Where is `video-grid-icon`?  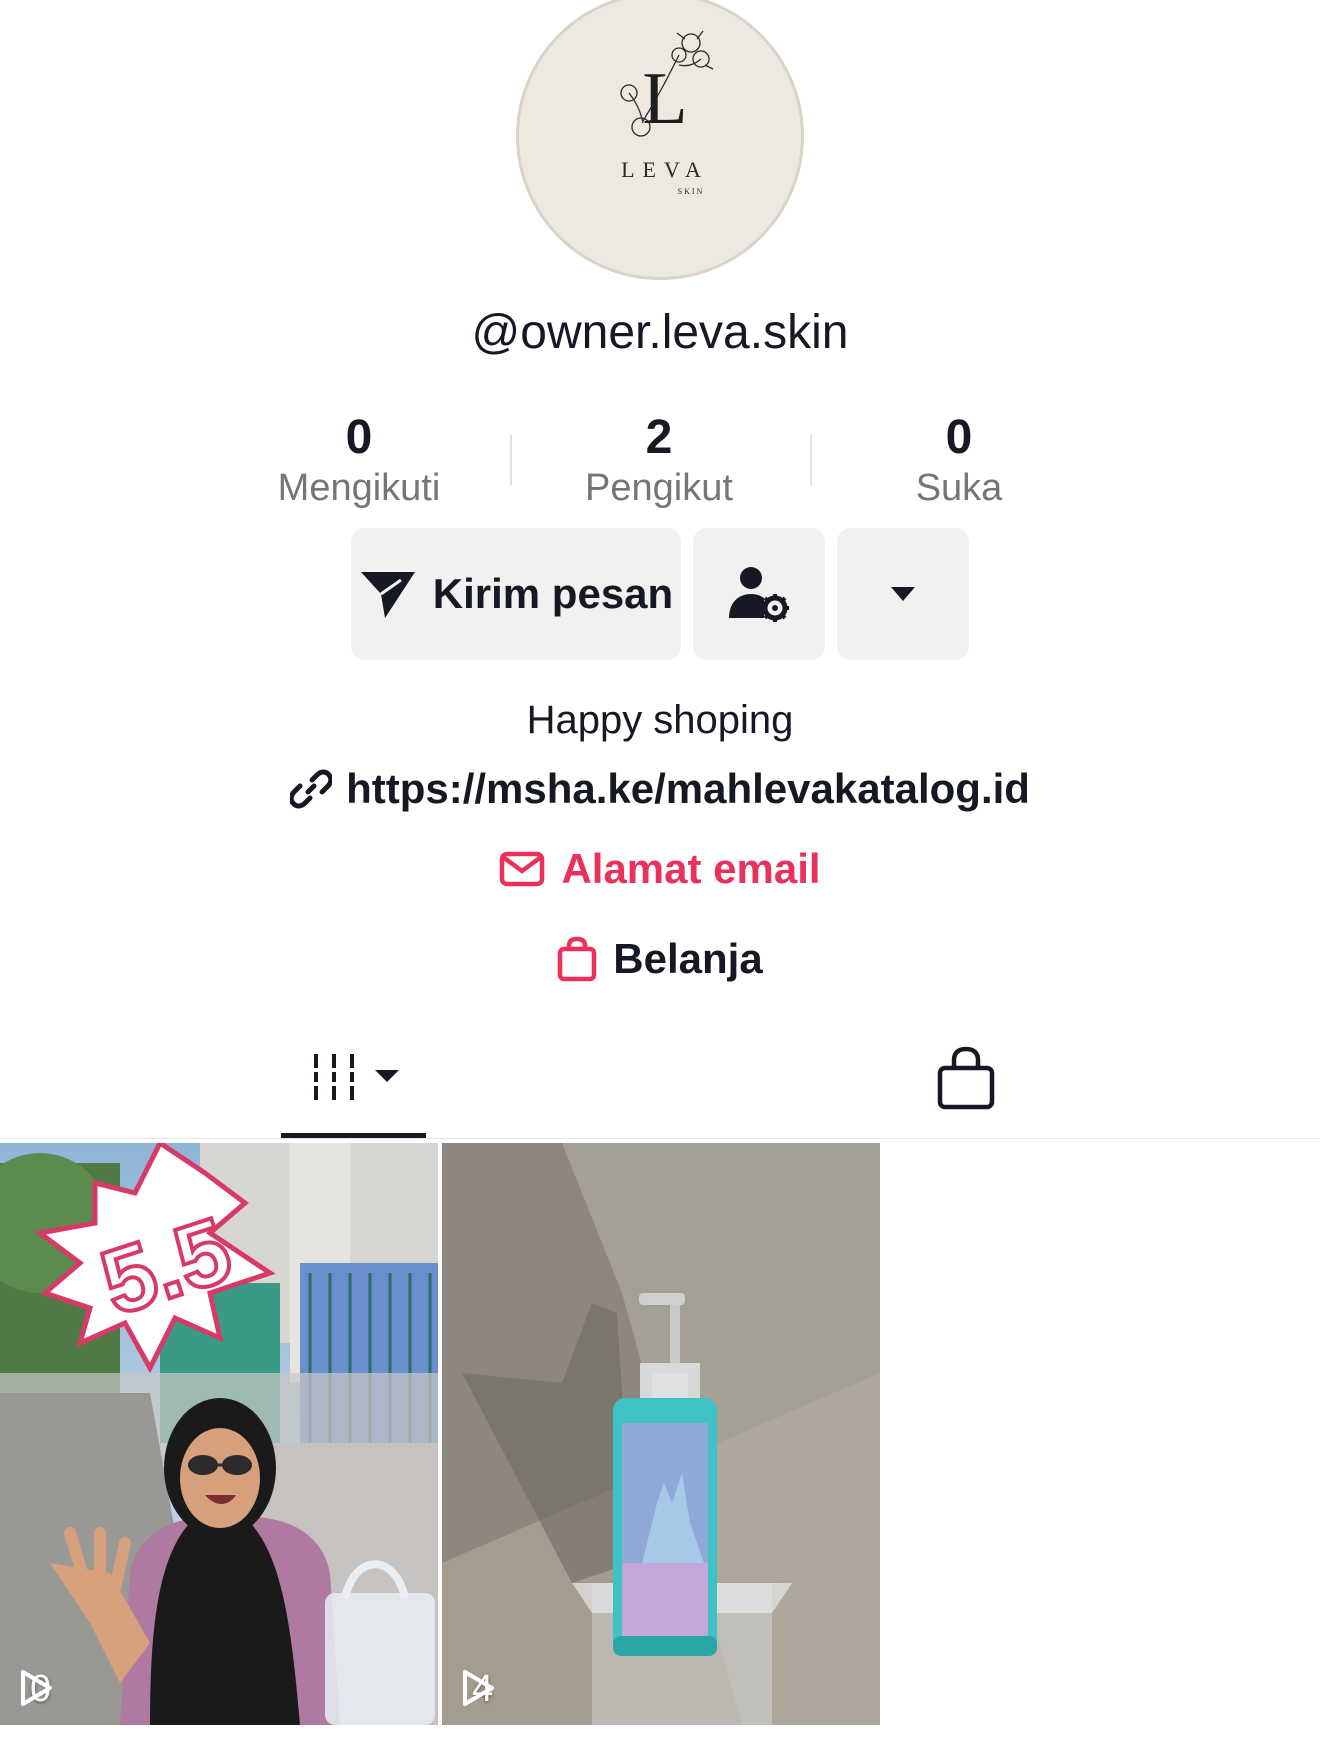
video-grid-icon is located at coordinates (356, 1077).